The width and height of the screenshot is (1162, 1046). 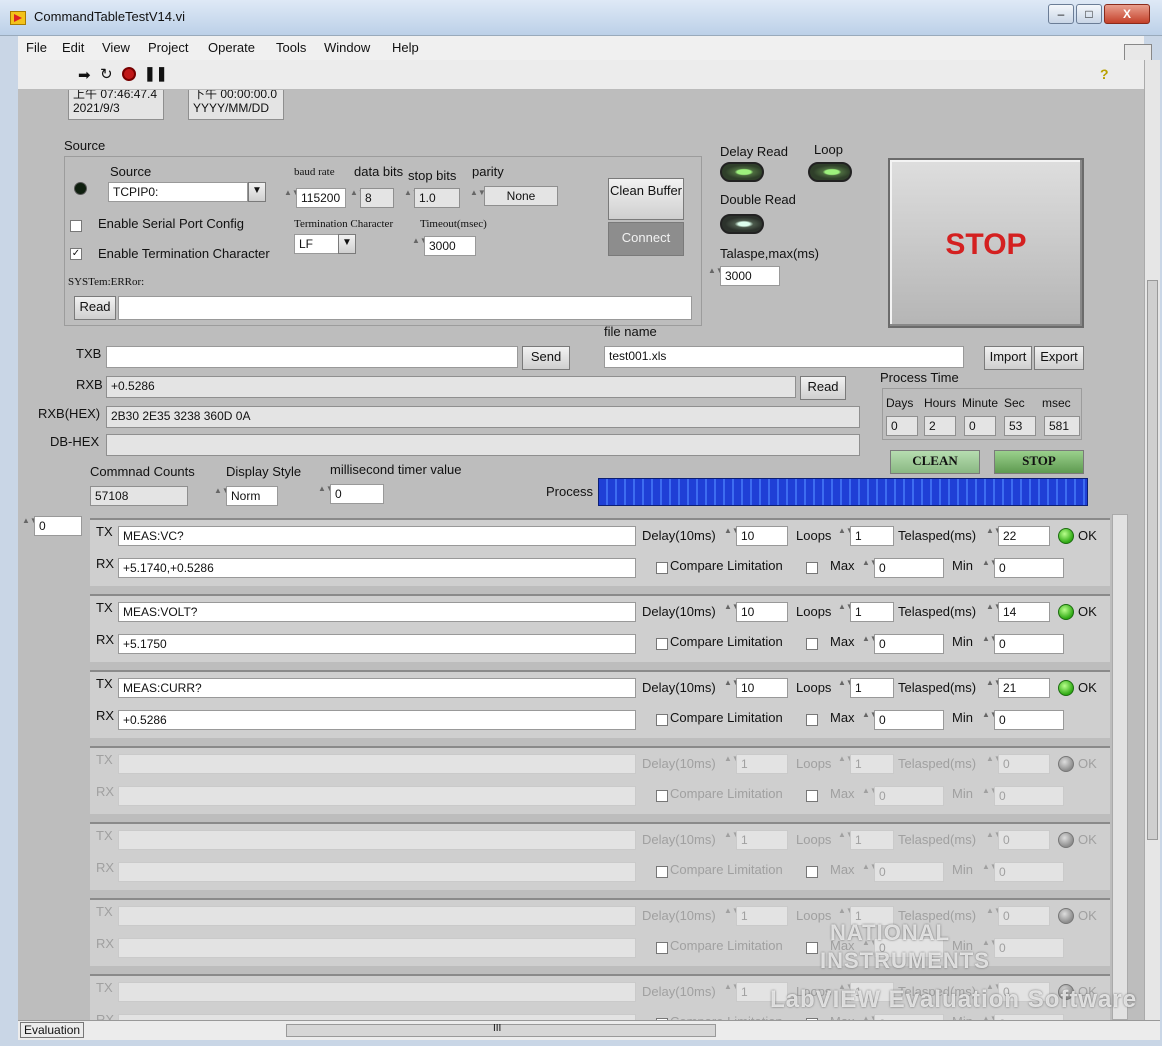 What do you see at coordinates (935, 462) in the screenshot?
I see `clean-button: CLEAN` at bounding box center [935, 462].